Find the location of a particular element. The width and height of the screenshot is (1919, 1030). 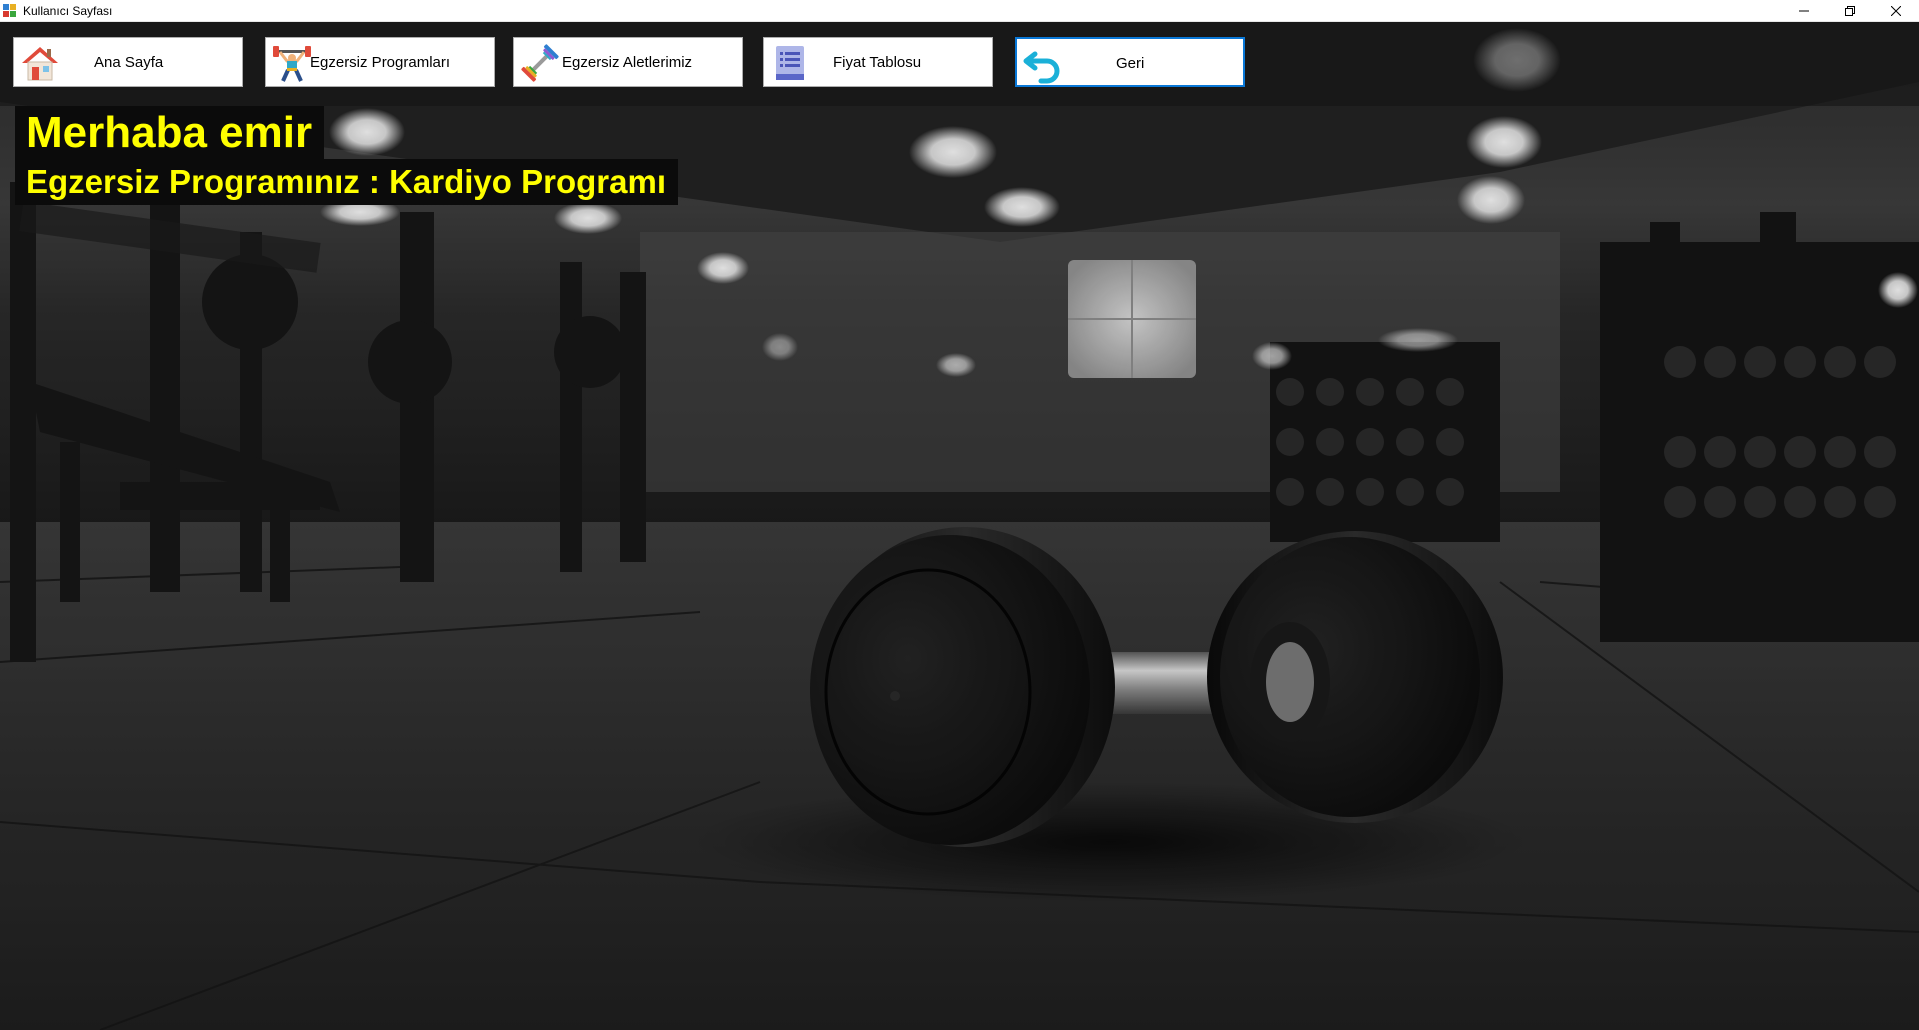

back-button-label: Geri is located at coordinates (1130, 63).